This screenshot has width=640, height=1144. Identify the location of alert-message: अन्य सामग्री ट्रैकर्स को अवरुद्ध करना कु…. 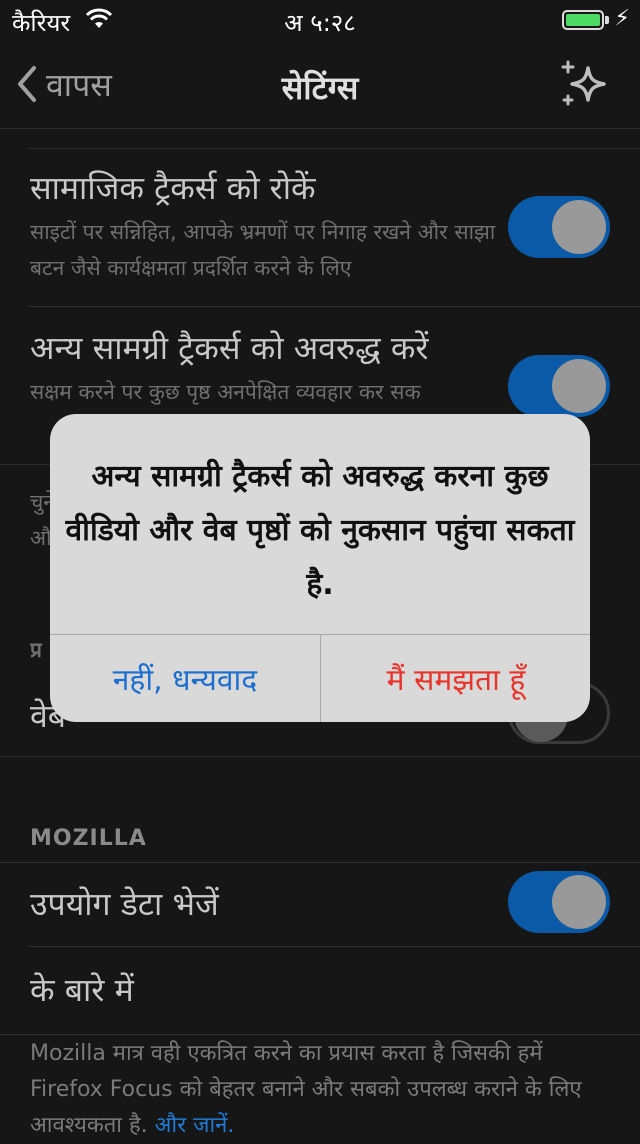
(320, 530).